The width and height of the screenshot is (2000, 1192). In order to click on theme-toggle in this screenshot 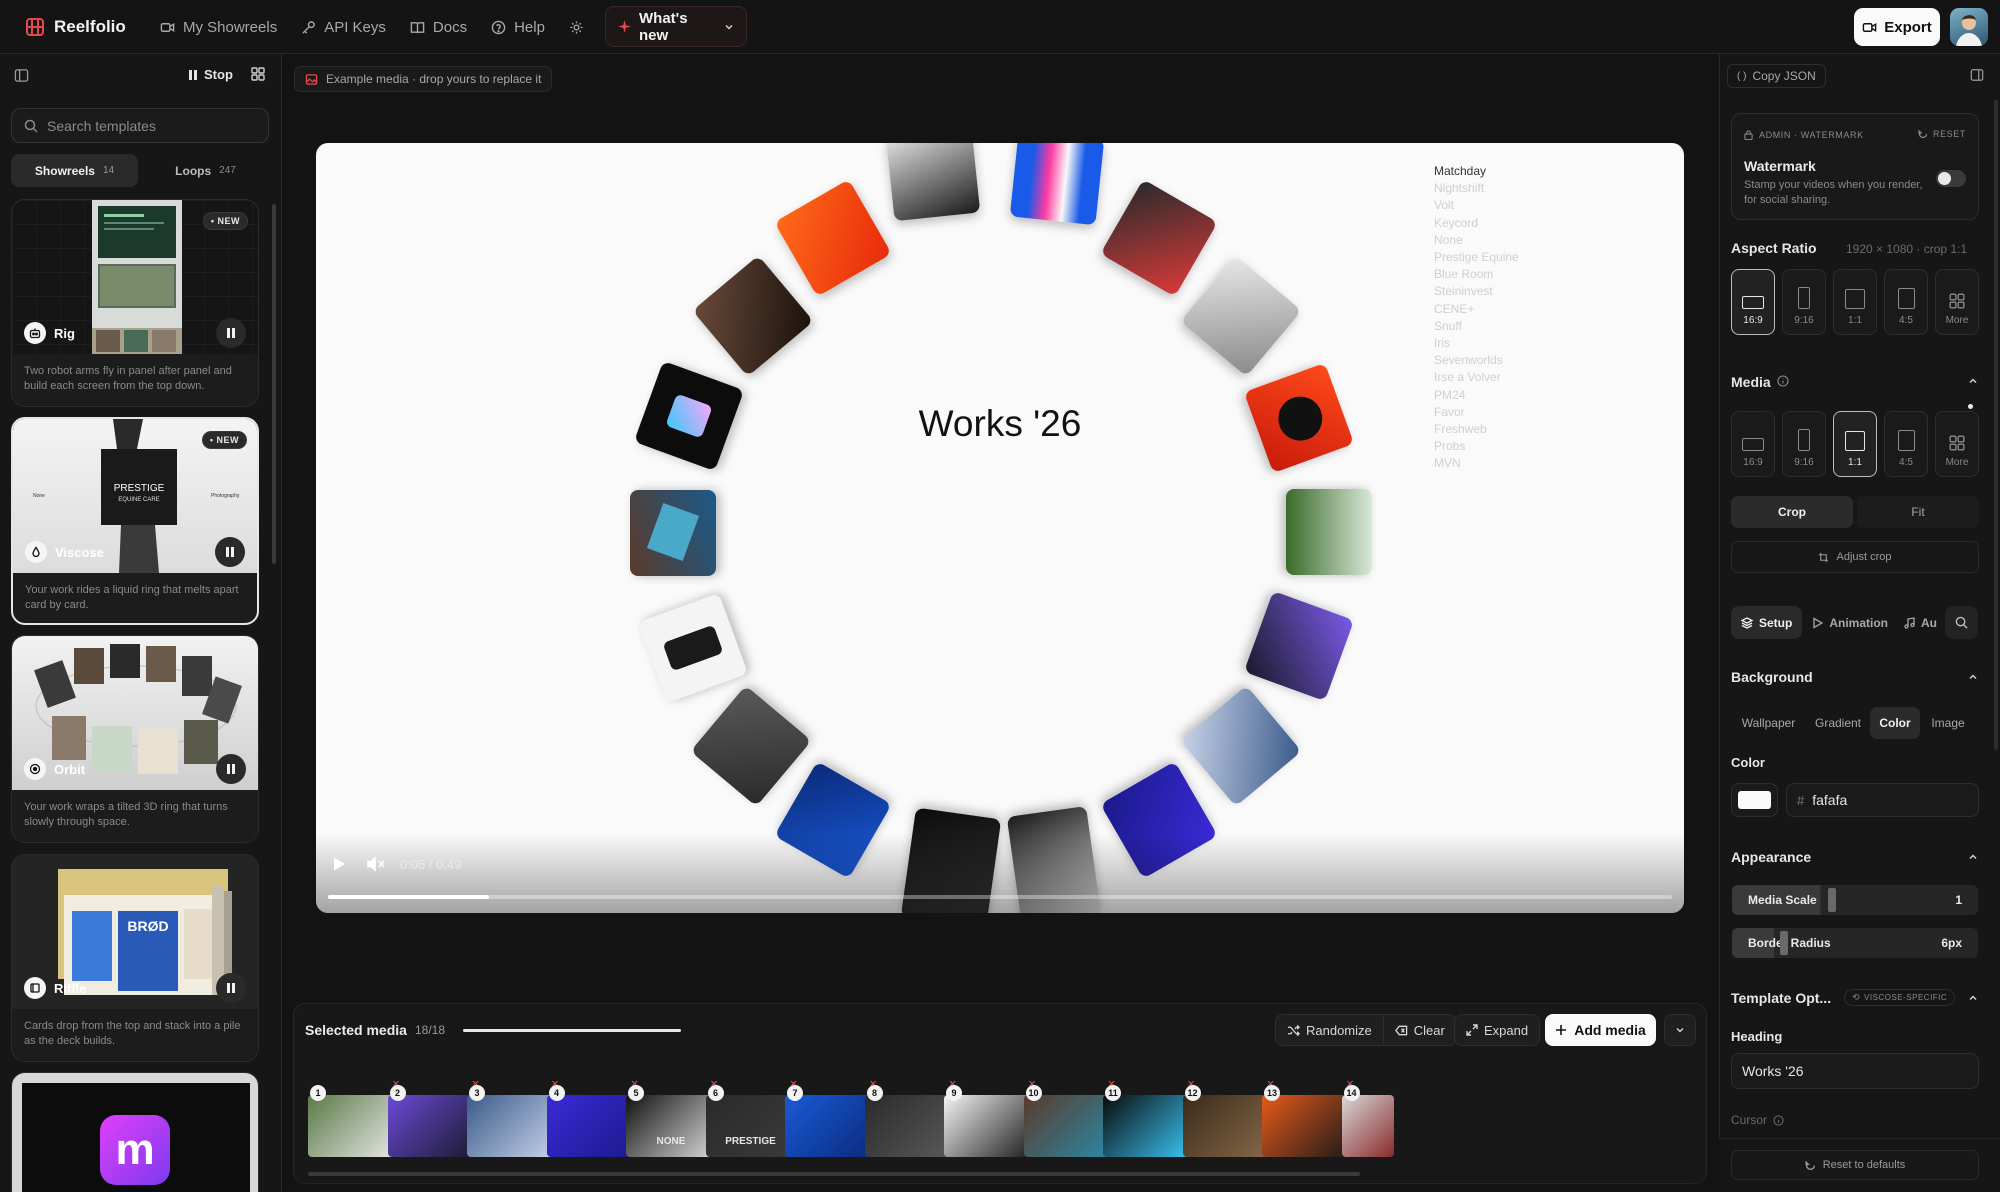, I will do `click(576, 27)`.